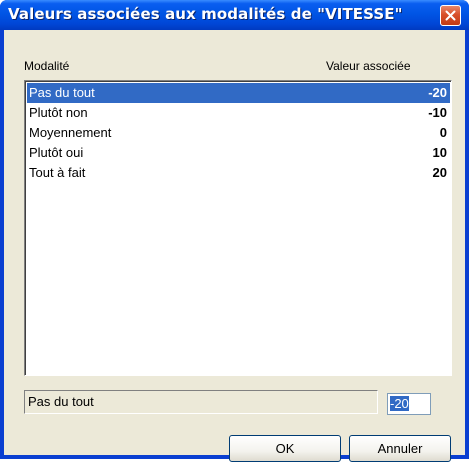  What do you see at coordinates (368, 66) in the screenshot?
I see `column-header-valeur: Valeur associée` at bounding box center [368, 66].